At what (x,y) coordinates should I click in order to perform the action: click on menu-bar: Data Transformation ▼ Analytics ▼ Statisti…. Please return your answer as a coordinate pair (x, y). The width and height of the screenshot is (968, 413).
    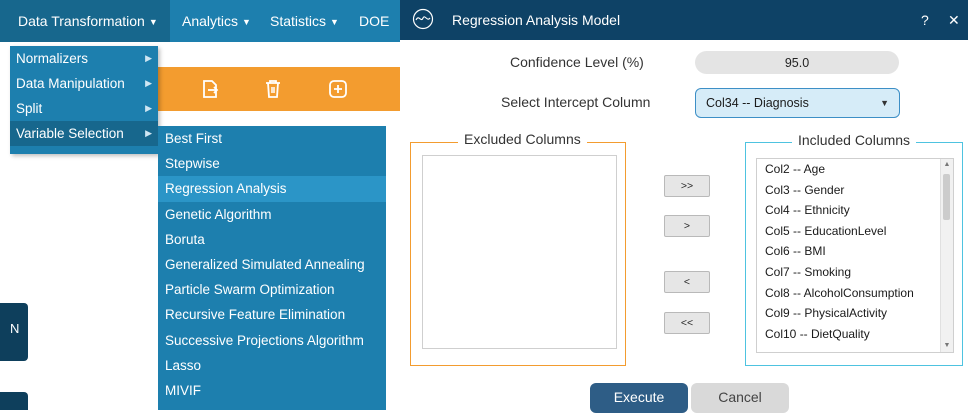
    Looking at the image, I should click on (200, 21).